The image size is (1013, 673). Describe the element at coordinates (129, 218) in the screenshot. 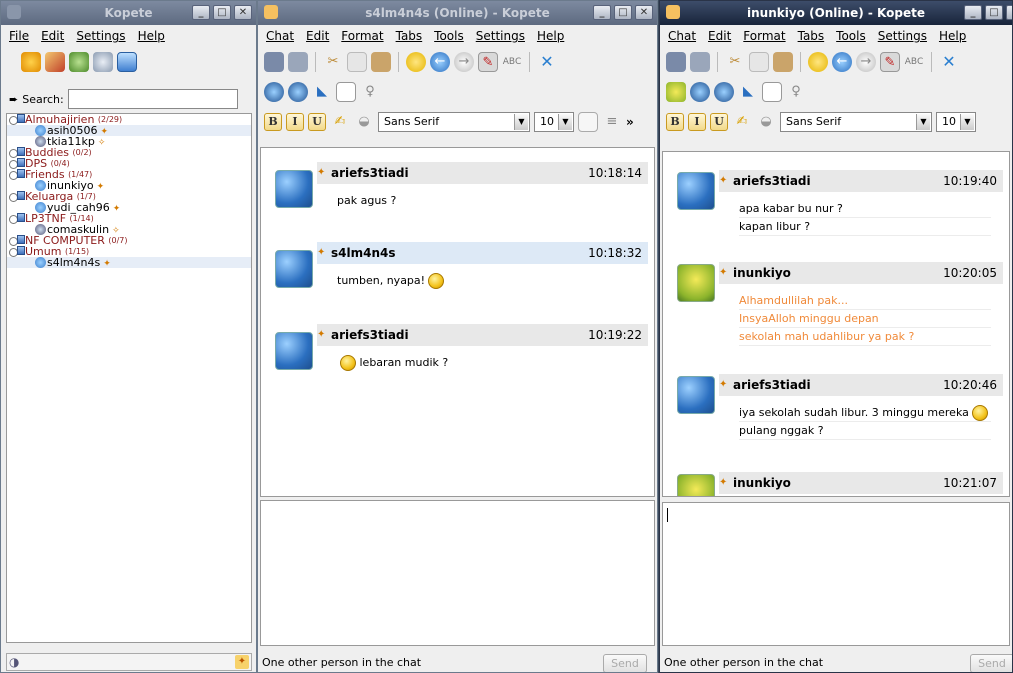

I see `contact-group: LP3TNF (1/14)` at that location.